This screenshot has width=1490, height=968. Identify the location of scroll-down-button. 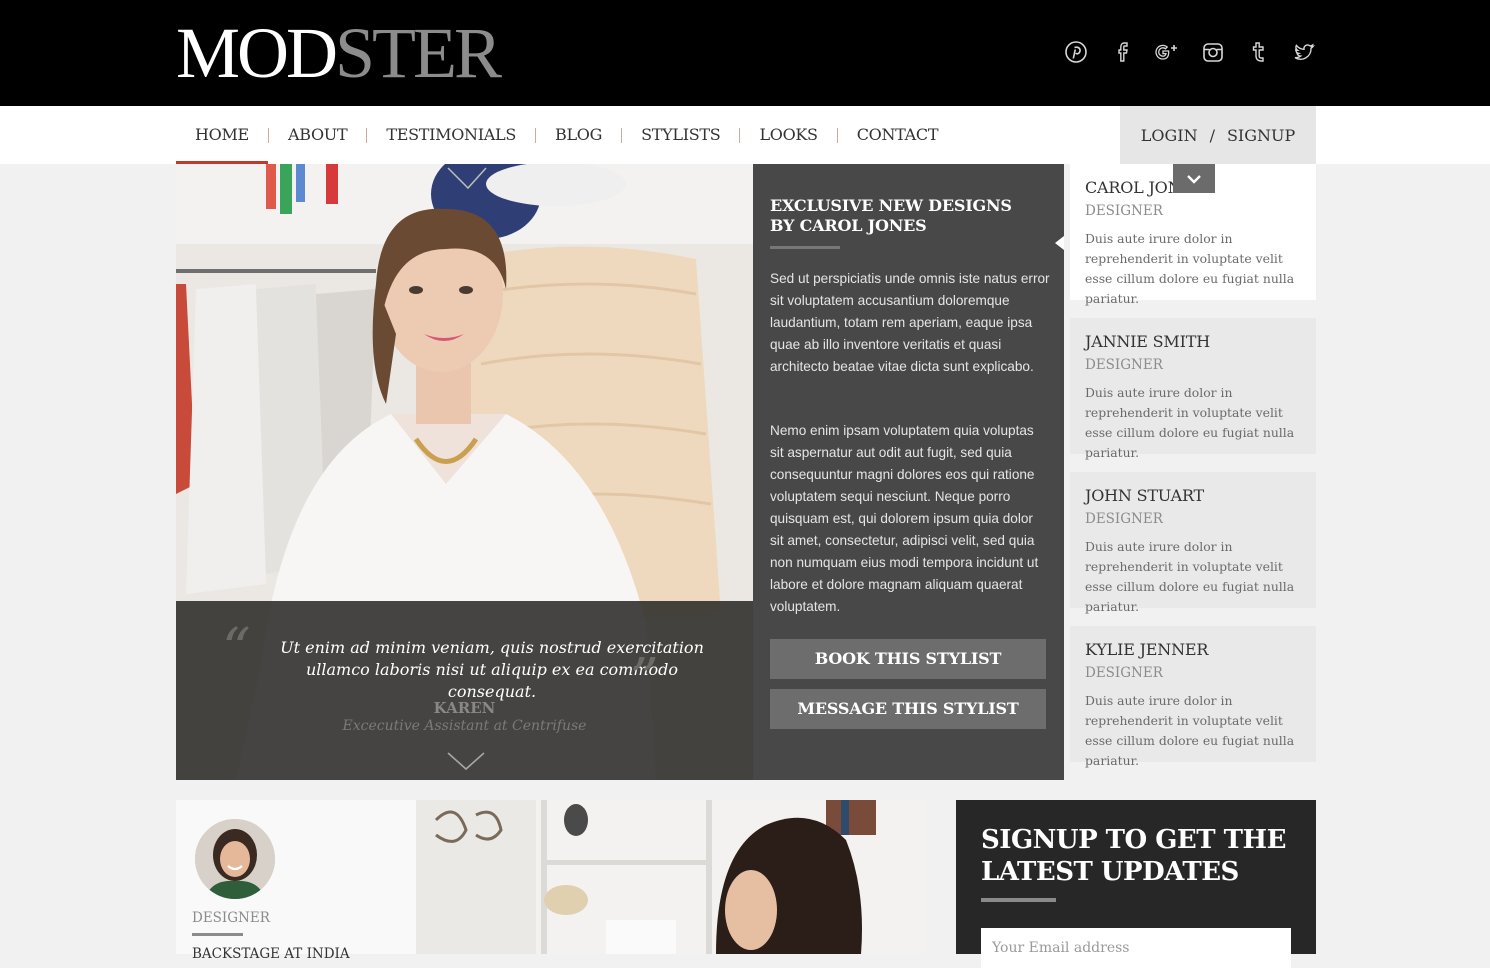
(1194, 178).